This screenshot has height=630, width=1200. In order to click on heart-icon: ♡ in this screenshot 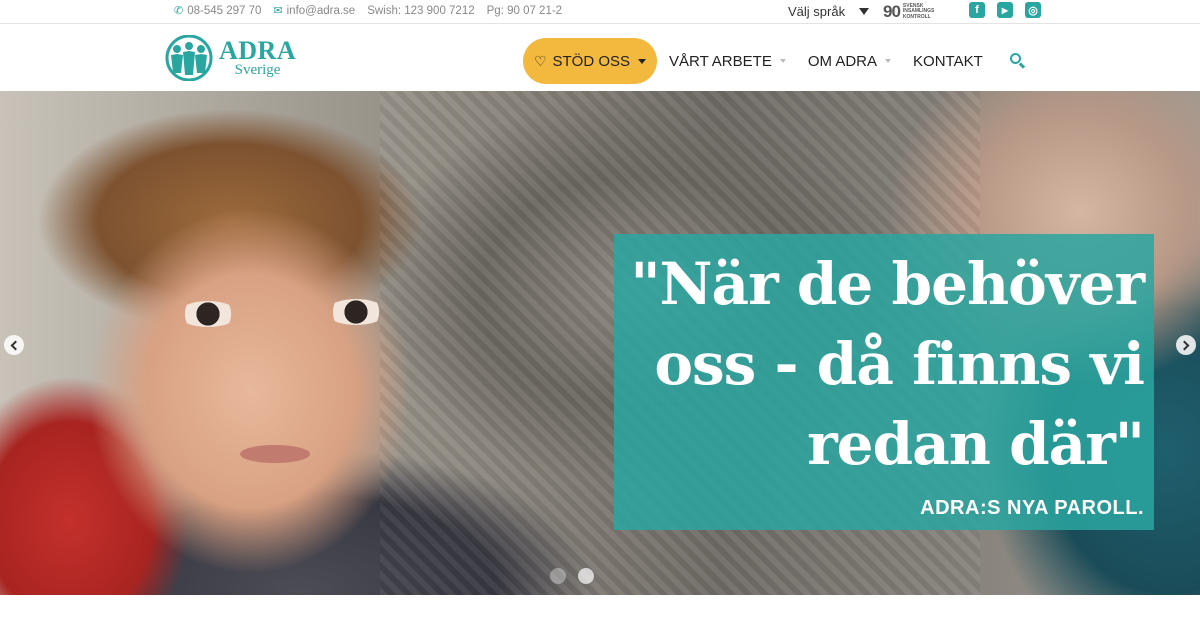, I will do `click(540, 60)`.